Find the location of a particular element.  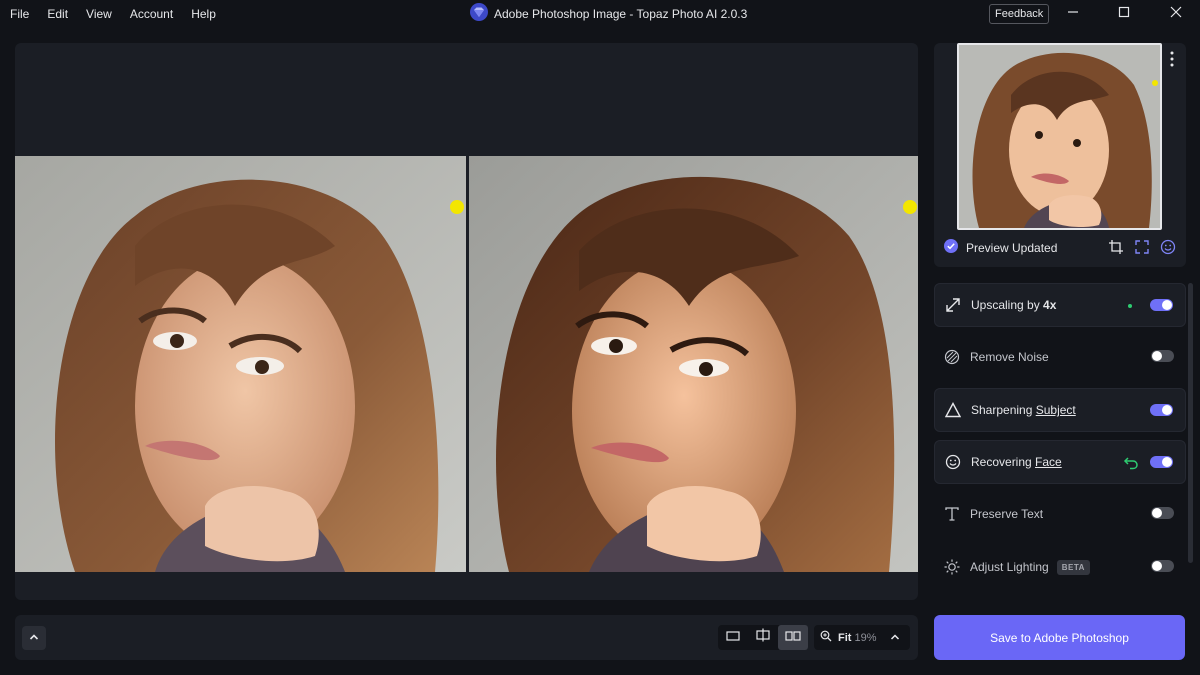

recovering-face-toggle is located at coordinates (1161, 462).